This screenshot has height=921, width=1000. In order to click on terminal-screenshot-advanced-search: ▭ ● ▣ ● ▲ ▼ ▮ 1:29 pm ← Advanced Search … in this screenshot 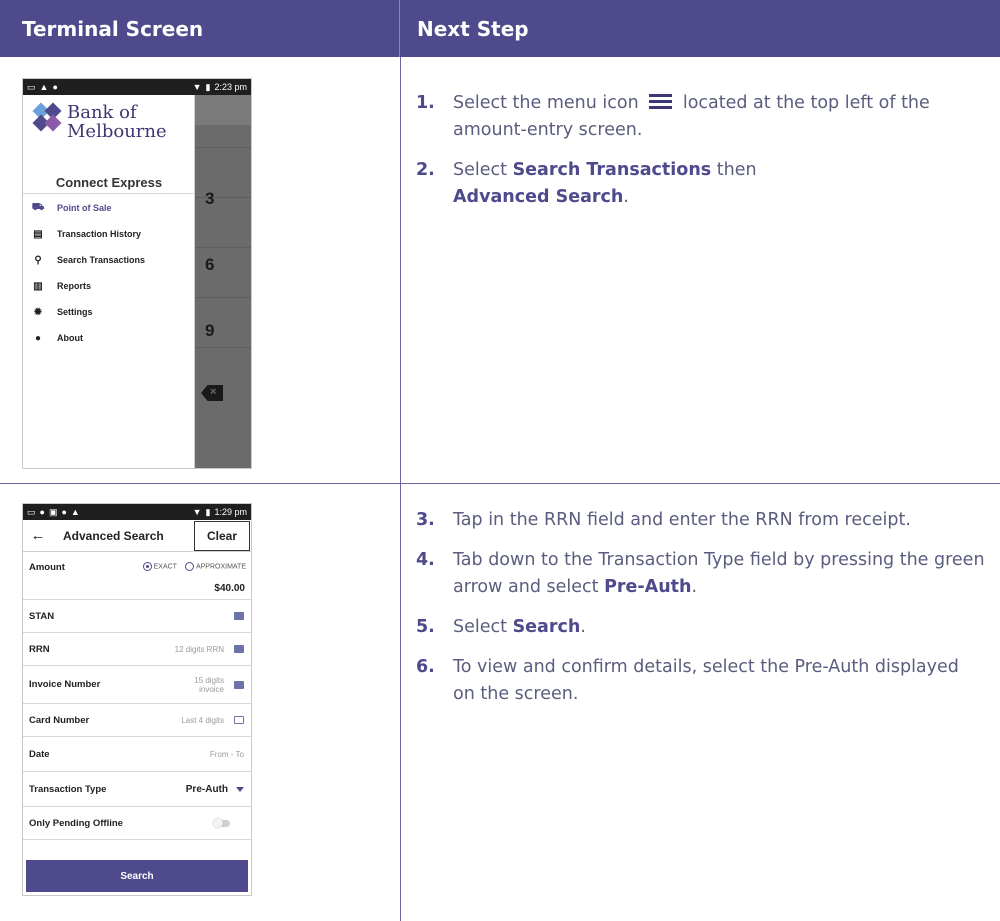, I will do `click(137, 699)`.